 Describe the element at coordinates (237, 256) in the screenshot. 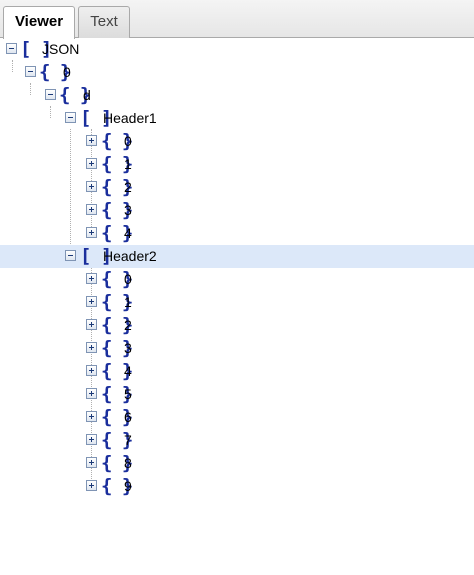

I see `tree-node-header2: [ ] Header2` at that location.